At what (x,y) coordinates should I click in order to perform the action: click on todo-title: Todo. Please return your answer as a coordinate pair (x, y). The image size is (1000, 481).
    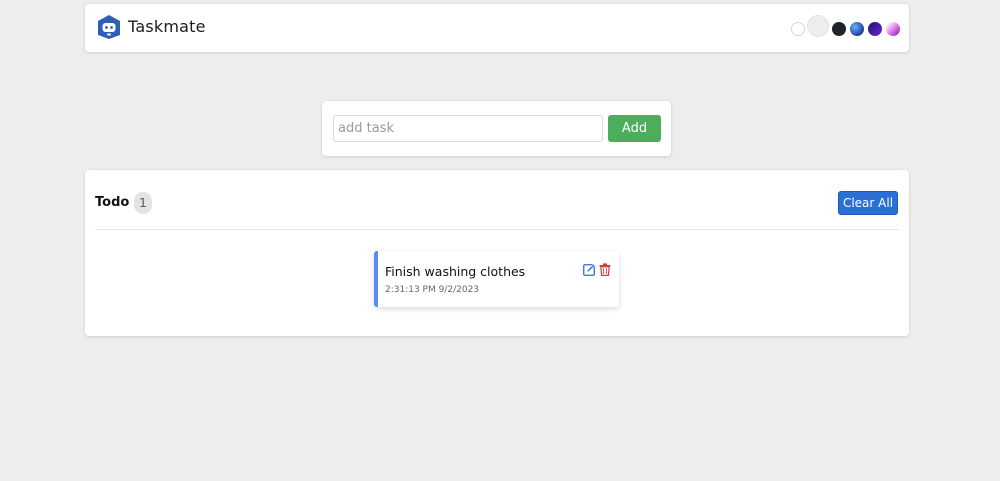
    Looking at the image, I should click on (112, 202).